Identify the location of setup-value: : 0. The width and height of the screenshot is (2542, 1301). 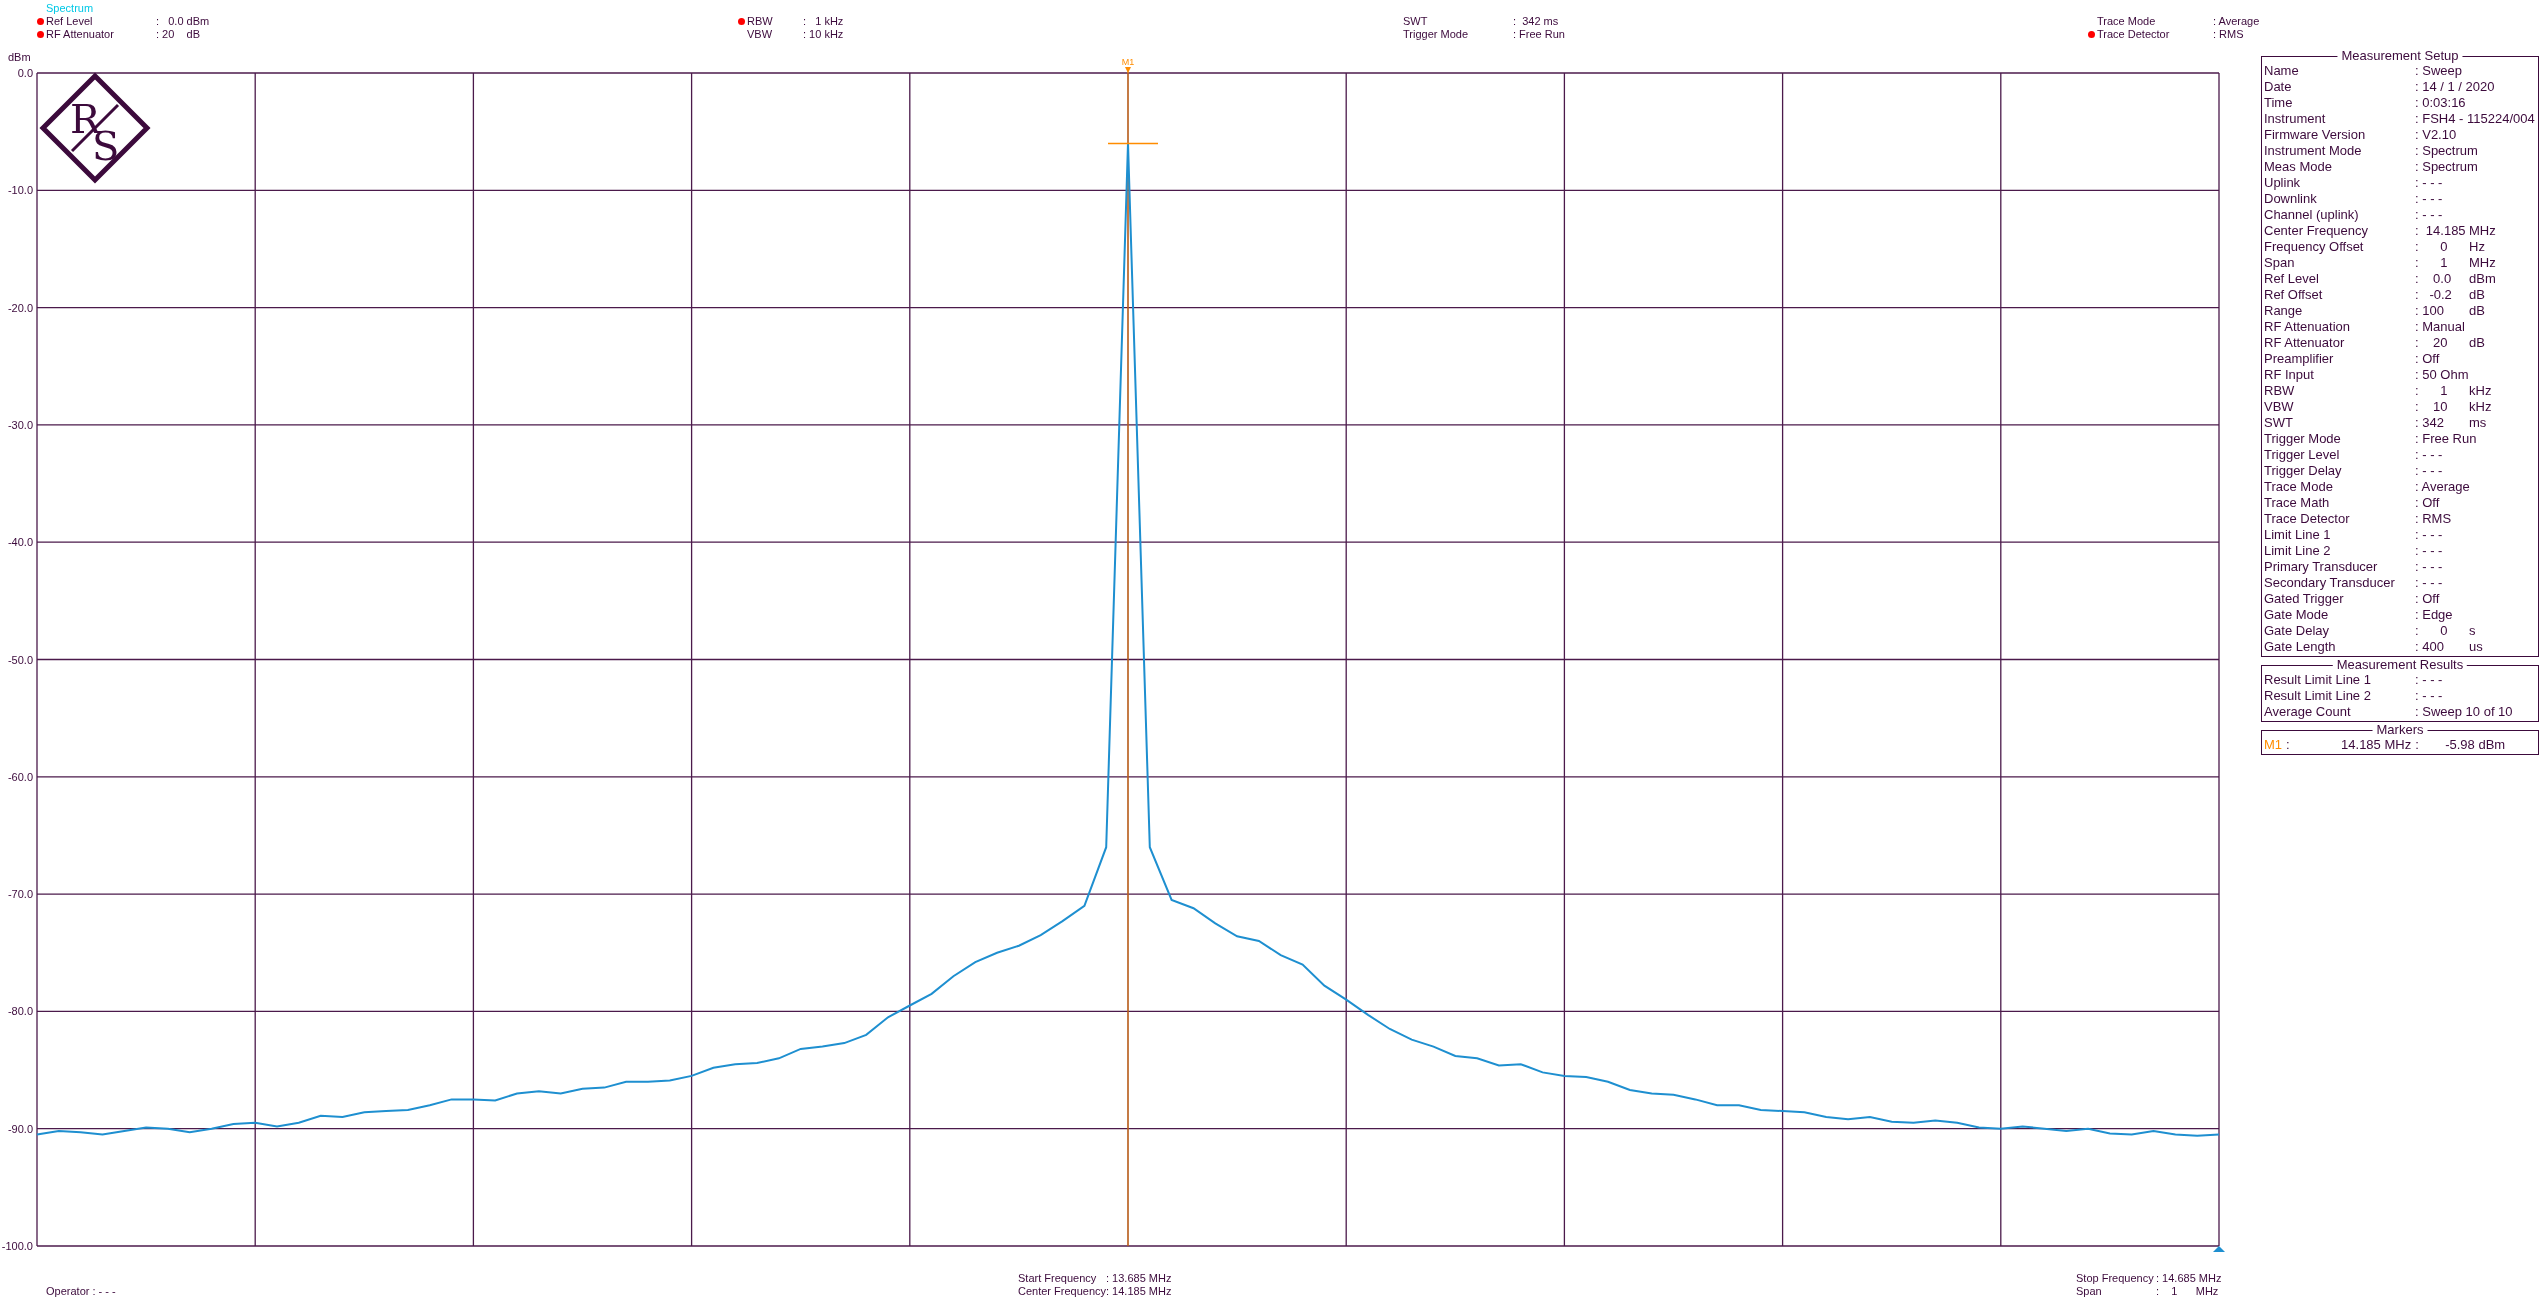
(2432, 247).